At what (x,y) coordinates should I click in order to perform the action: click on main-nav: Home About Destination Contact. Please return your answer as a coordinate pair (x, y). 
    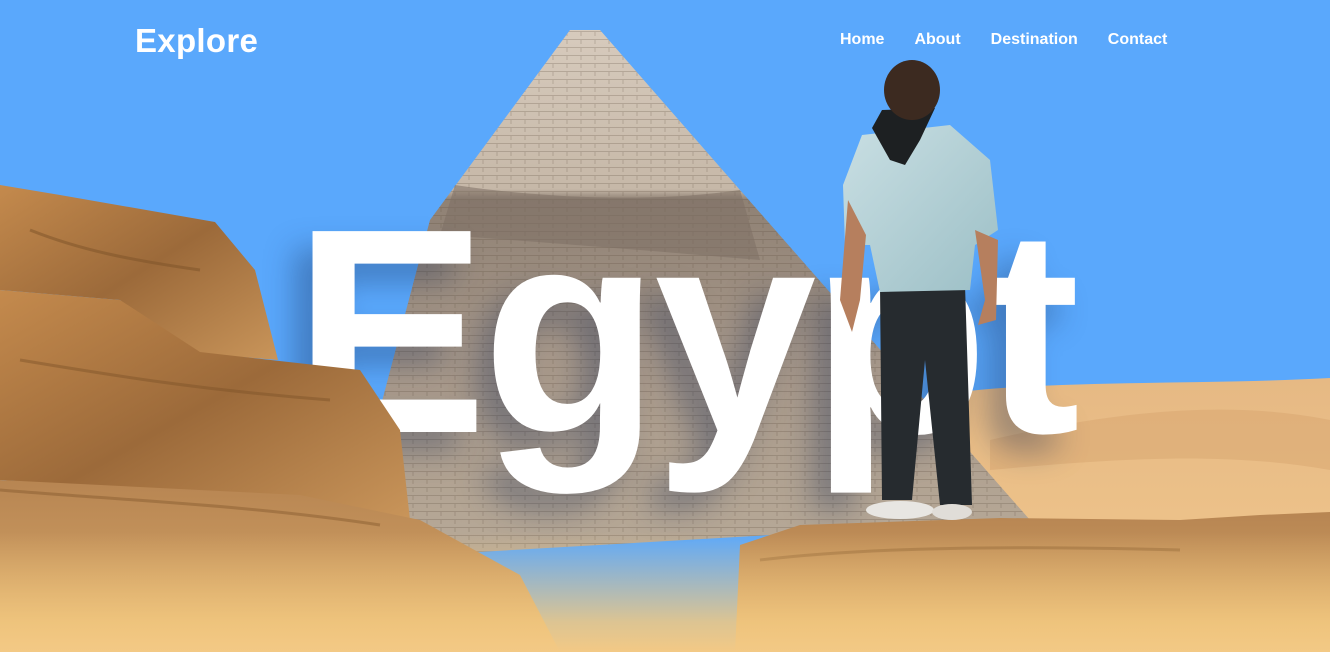
    Looking at the image, I should click on (1018, 40).